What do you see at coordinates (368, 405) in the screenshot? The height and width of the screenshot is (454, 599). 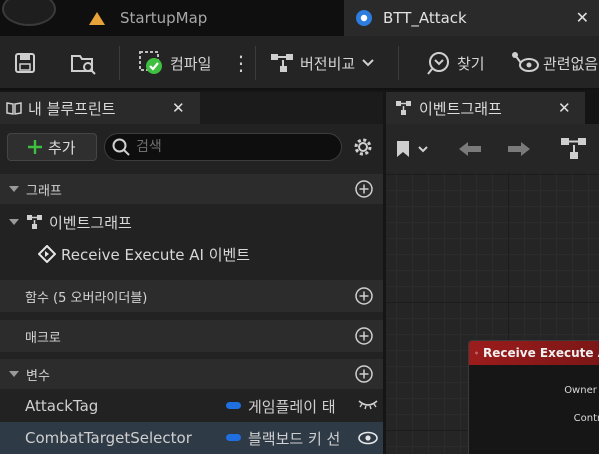 I see `eye-closed-icon` at bounding box center [368, 405].